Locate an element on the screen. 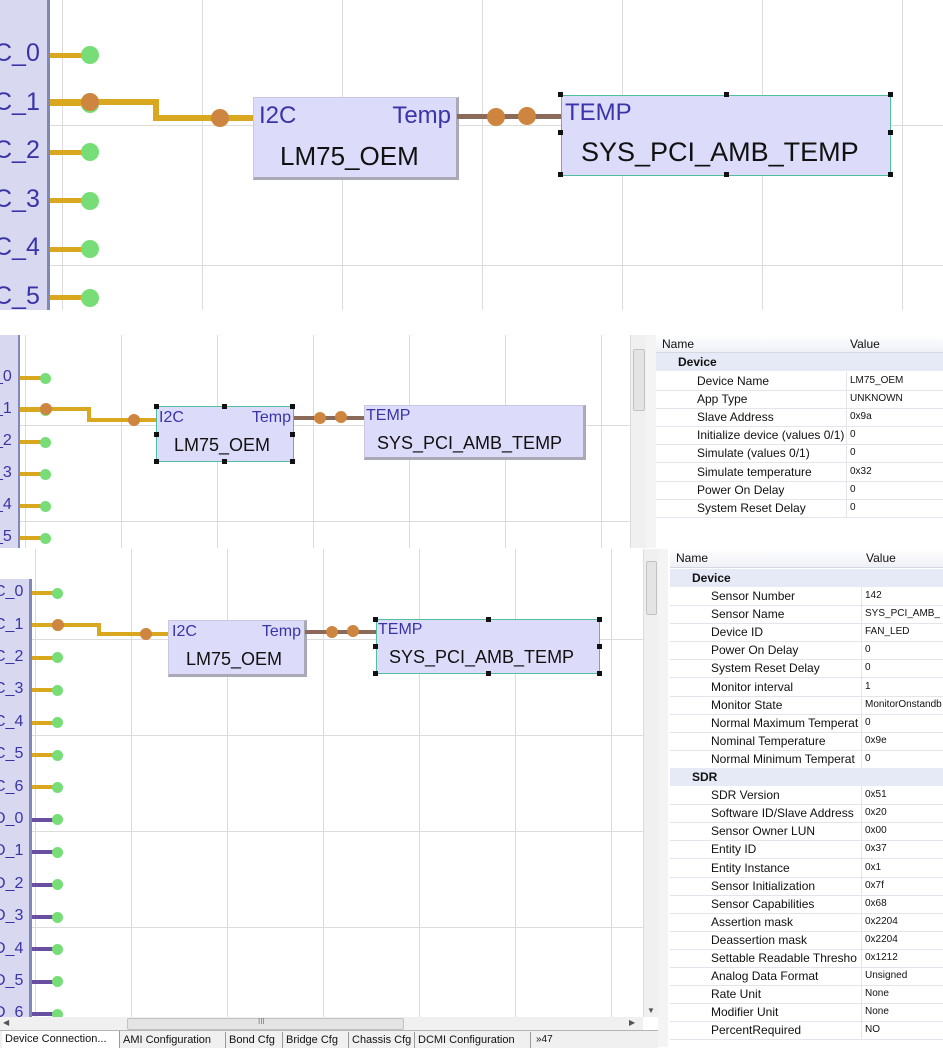 The width and height of the screenshot is (943, 1048). document-tab: DCMI Configuration is located at coordinates (473, 1040).